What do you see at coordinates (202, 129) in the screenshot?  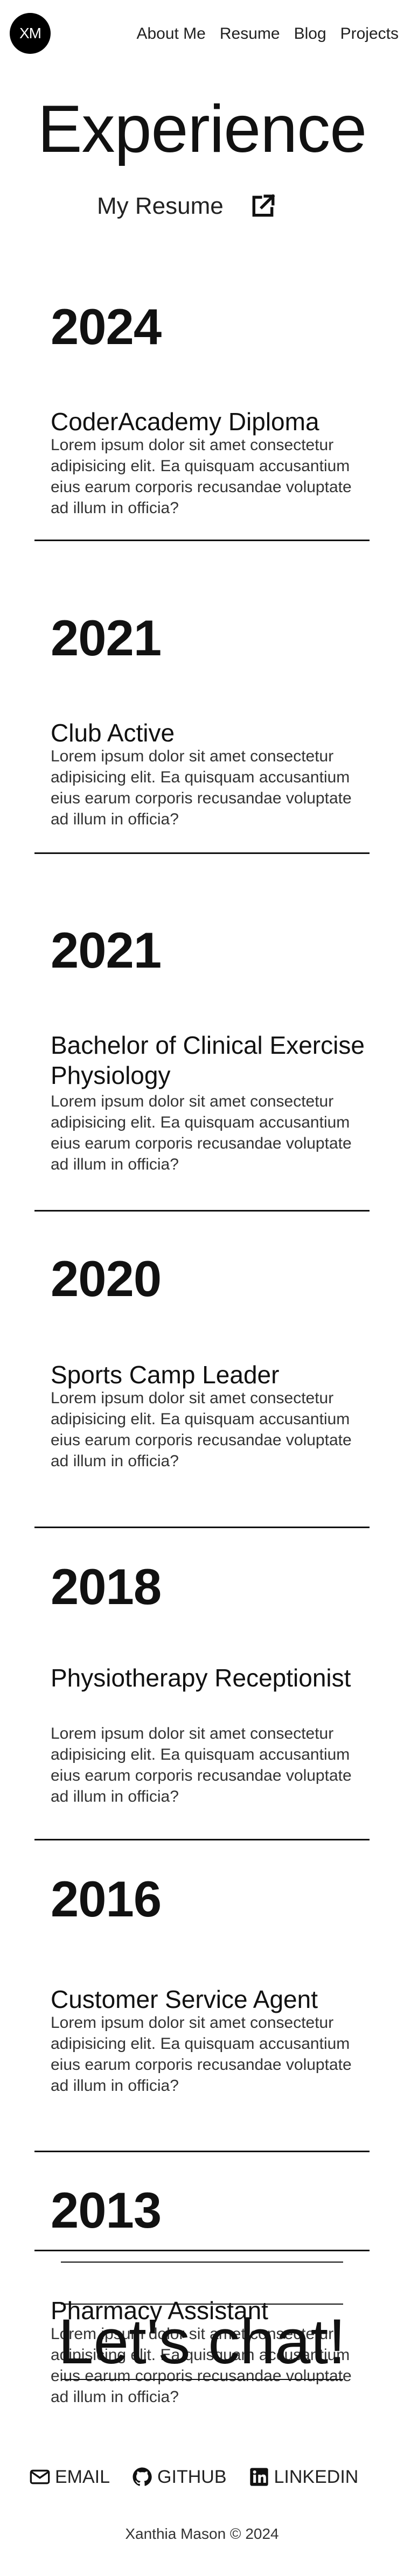 I see `page-title: Experience` at bounding box center [202, 129].